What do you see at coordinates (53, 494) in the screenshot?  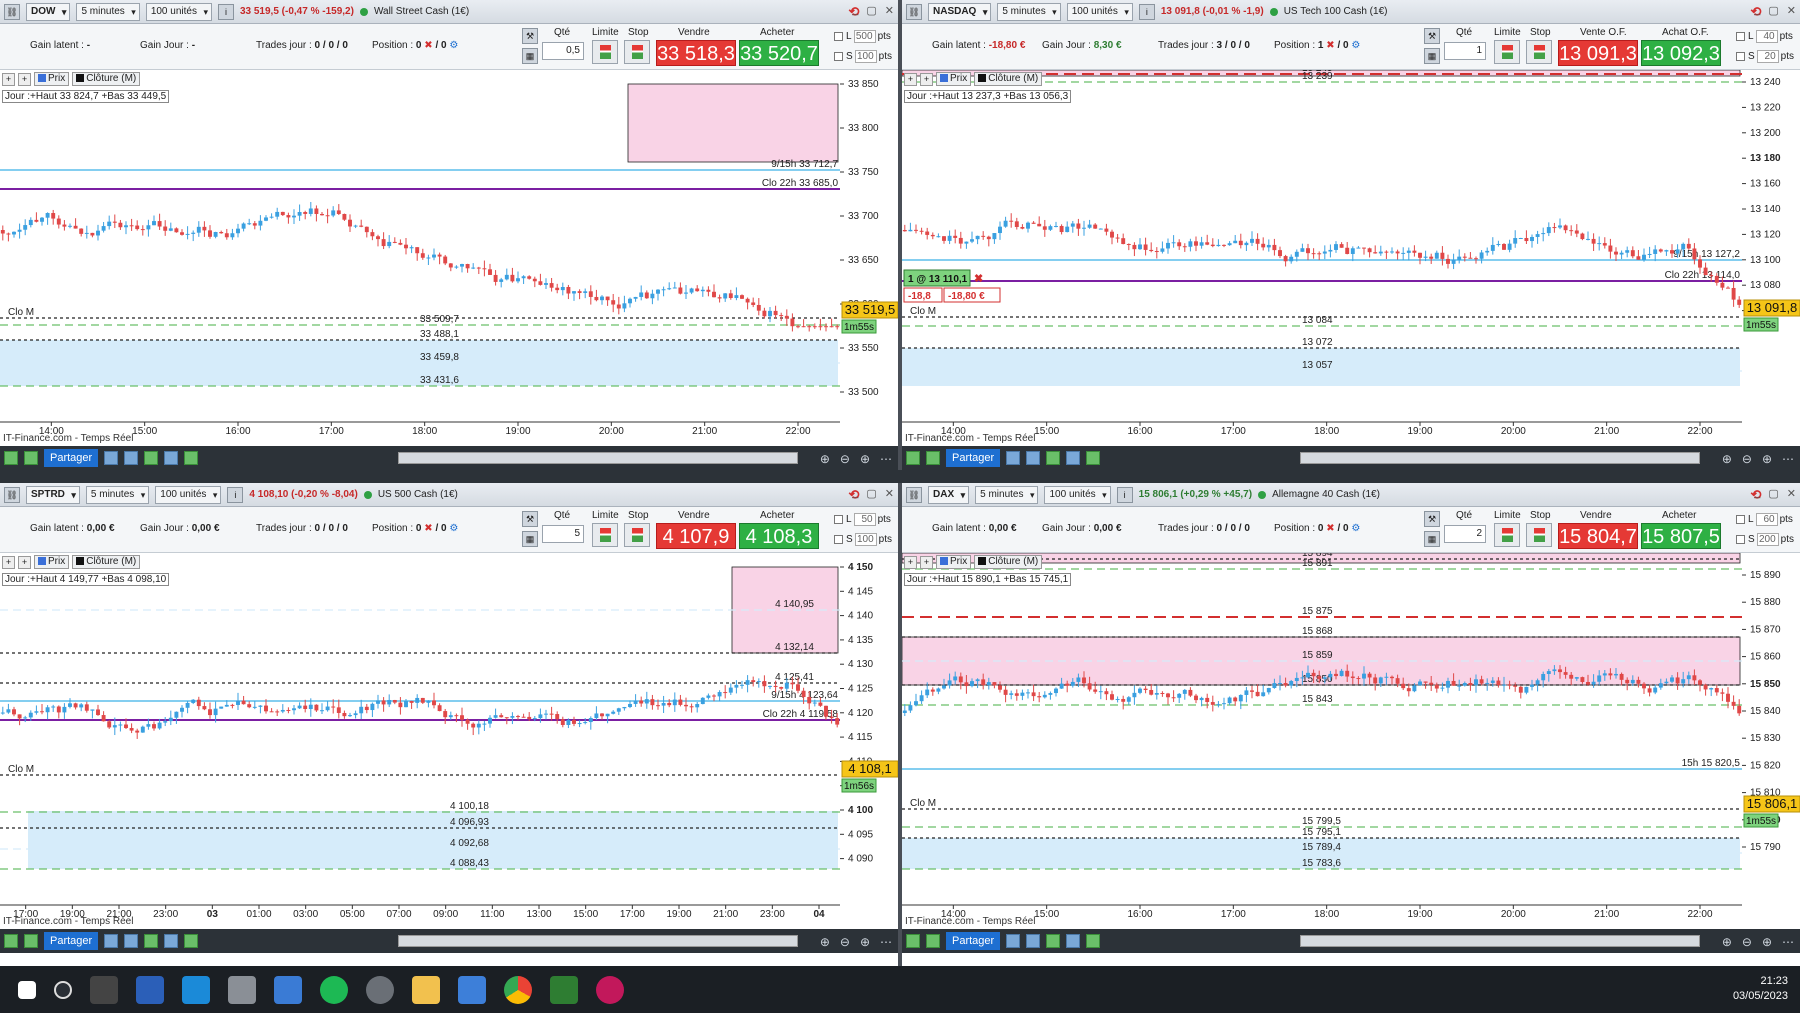 I see `symbol-dropdown: SPTRD` at bounding box center [53, 494].